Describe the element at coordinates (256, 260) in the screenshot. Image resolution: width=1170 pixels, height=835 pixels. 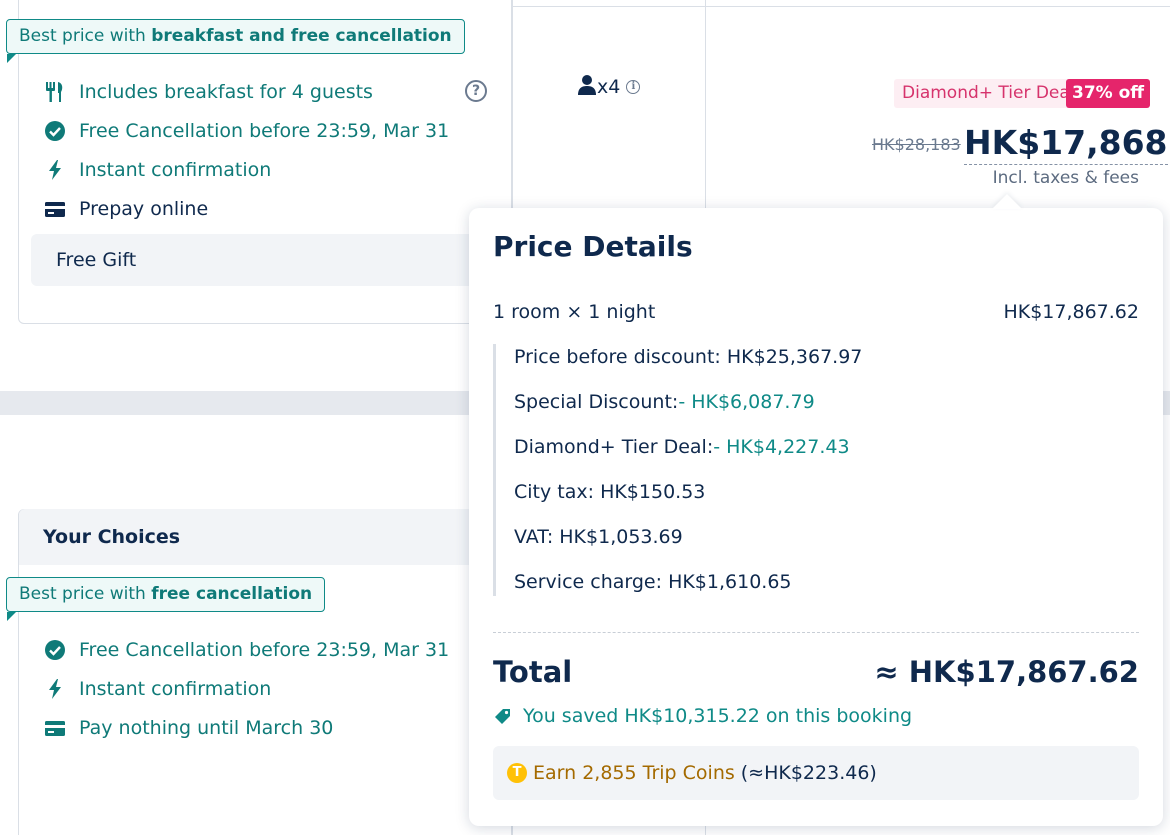
I see `free-gift-box: Free Gift` at that location.